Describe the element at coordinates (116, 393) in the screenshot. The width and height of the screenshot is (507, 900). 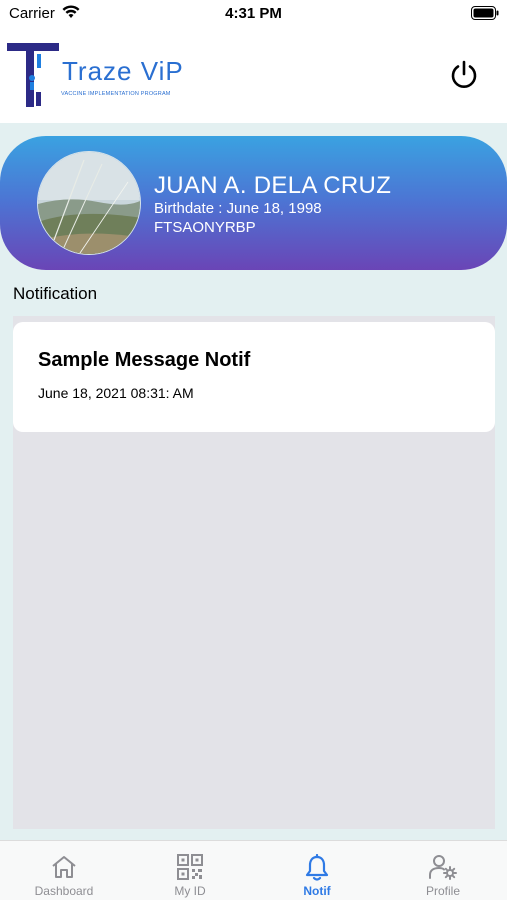
I see `notification-date: June 18, 2021 08:31: AM` at that location.